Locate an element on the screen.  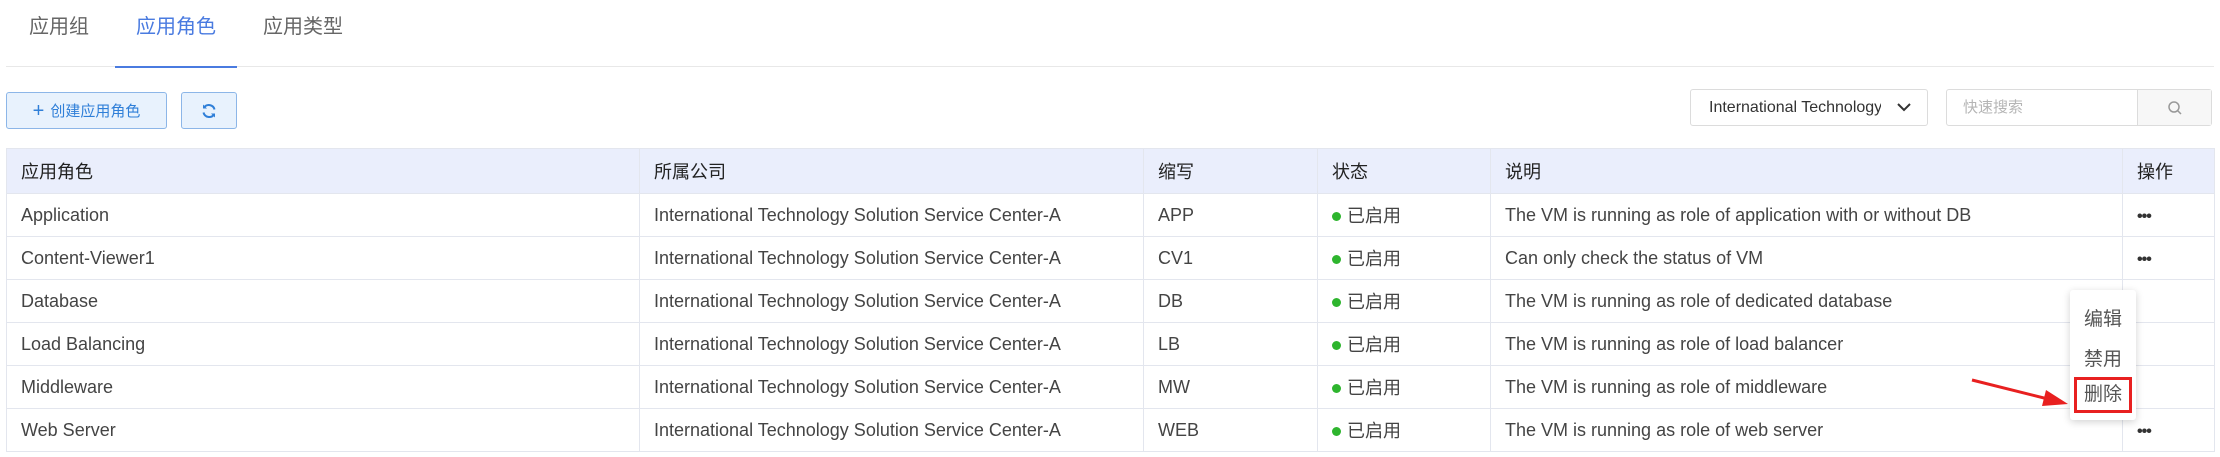
create-app-role-label: 创建应用角色 is located at coordinates (95, 111).